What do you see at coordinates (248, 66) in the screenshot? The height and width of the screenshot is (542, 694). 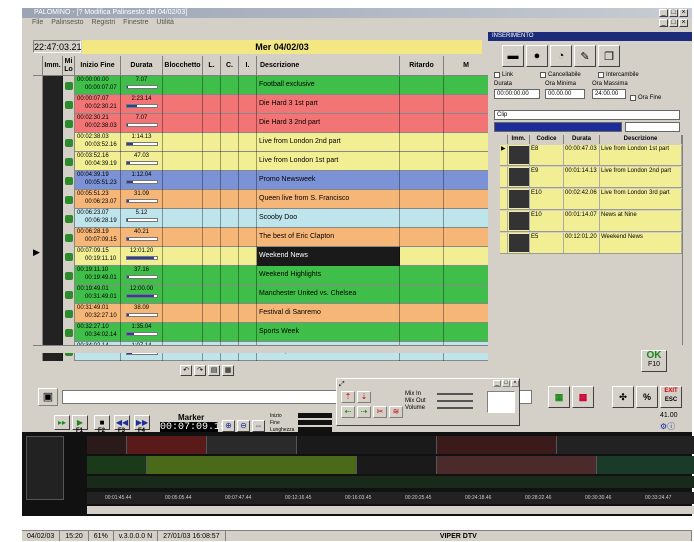 I see `col-i: I.` at bounding box center [248, 66].